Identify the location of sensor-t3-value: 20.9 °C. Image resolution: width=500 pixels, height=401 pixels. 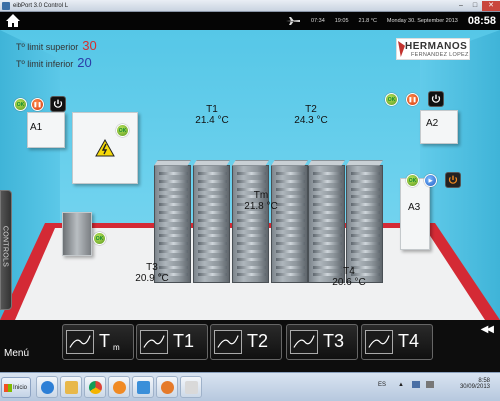
(152, 278).